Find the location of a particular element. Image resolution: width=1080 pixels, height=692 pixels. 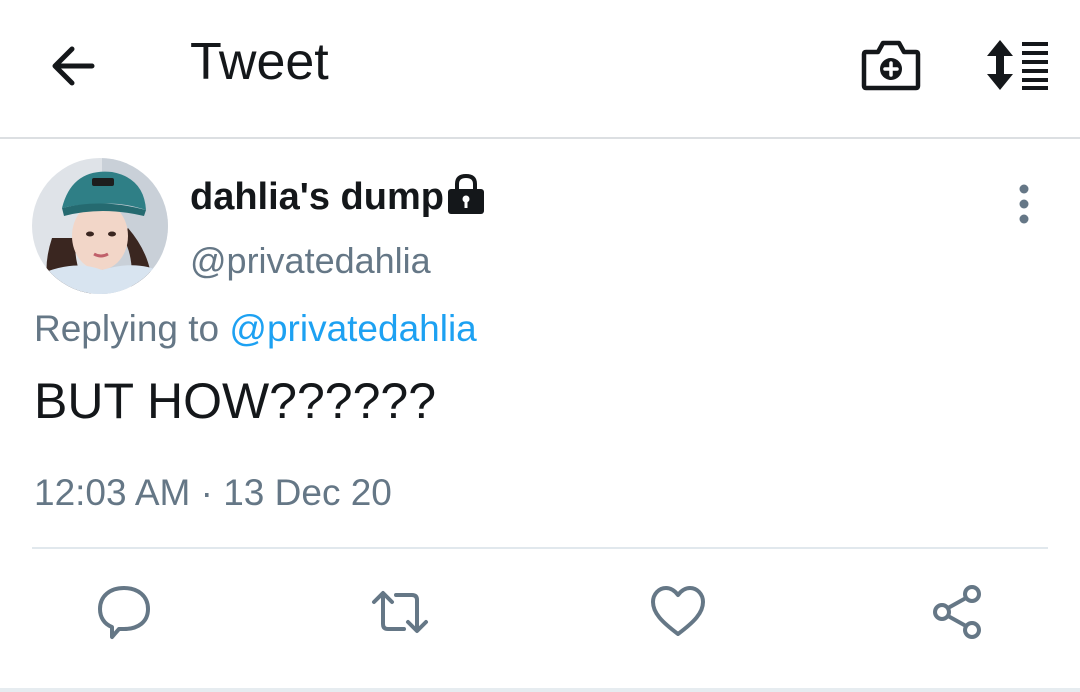

reply-button is located at coordinates (124, 612).